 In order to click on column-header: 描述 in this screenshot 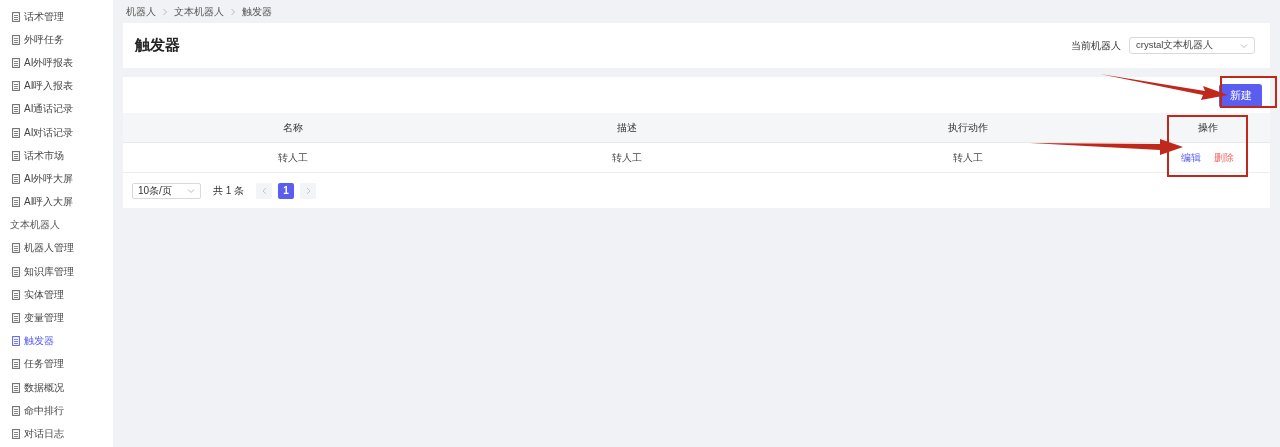, I will do `click(627, 127)`.